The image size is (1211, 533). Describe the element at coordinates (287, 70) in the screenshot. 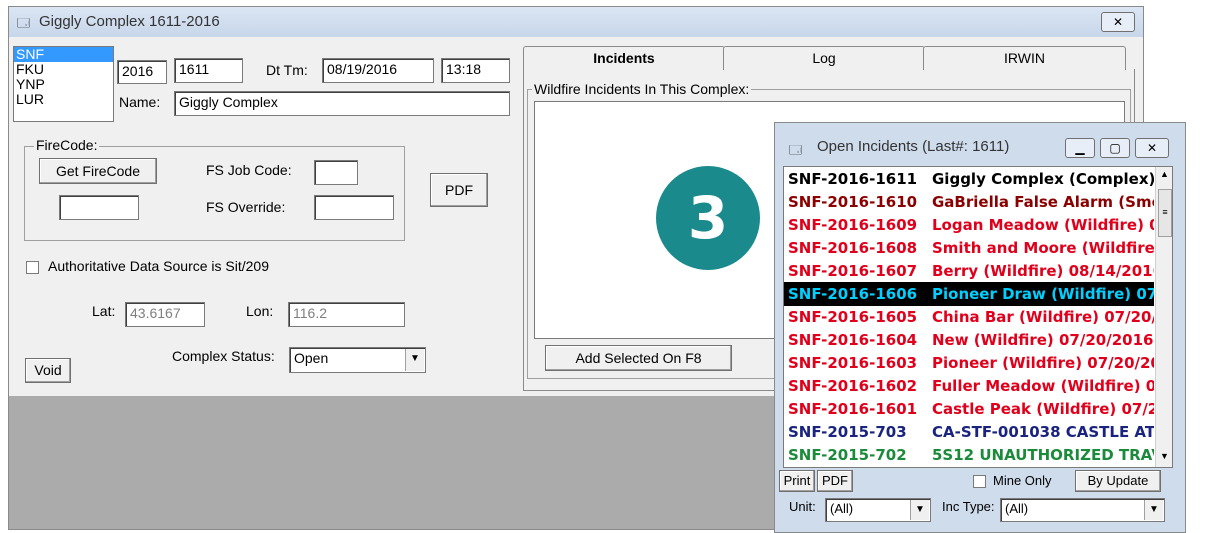

I see `dt-tm-label: Dt Tm:` at that location.